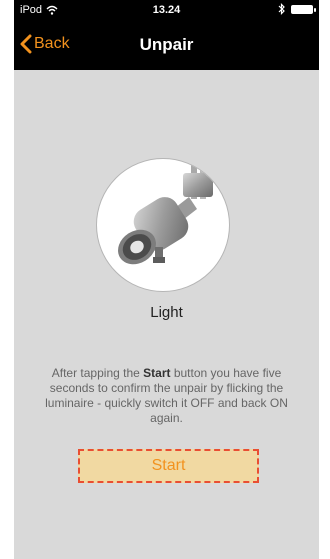 This screenshot has width=330, height=559. I want to click on status-time: 13.24, so click(166, 10).